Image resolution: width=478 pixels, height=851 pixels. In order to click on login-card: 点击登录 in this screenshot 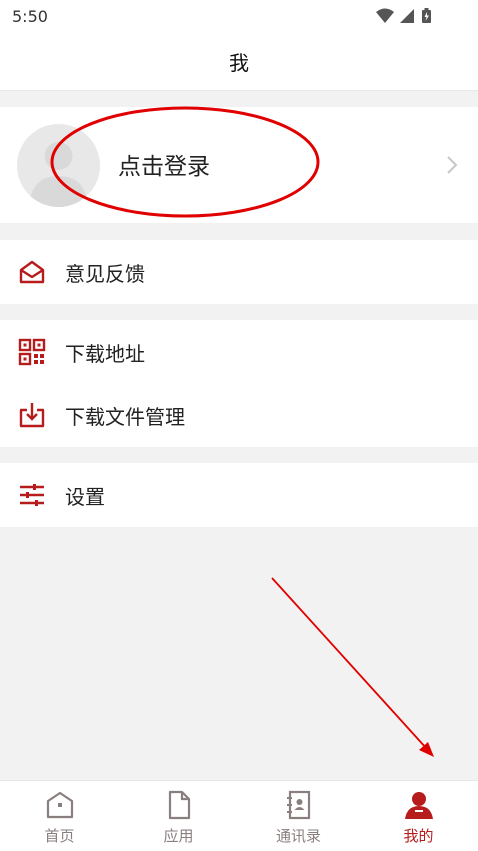, I will do `click(239, 165)`.